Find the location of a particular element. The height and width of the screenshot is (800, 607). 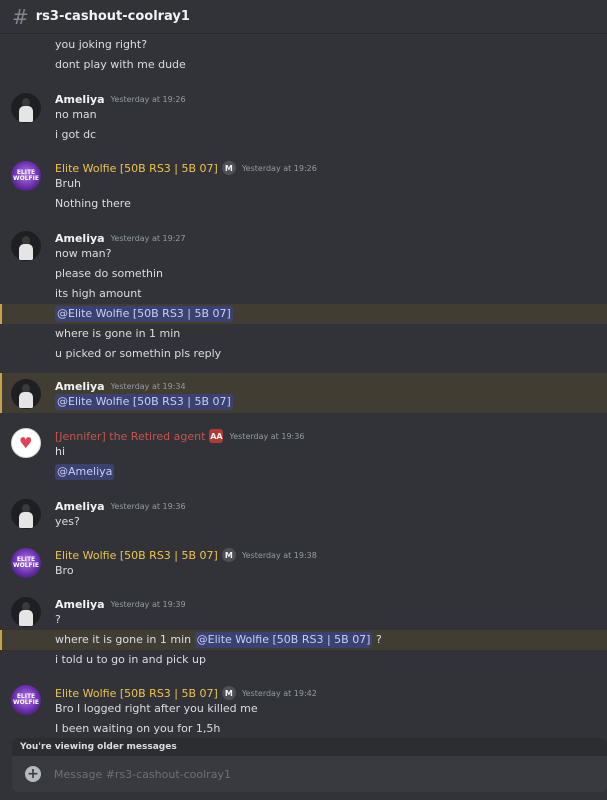

message-line: u picked or somethin pls reply is located at coordinates (138, 353).